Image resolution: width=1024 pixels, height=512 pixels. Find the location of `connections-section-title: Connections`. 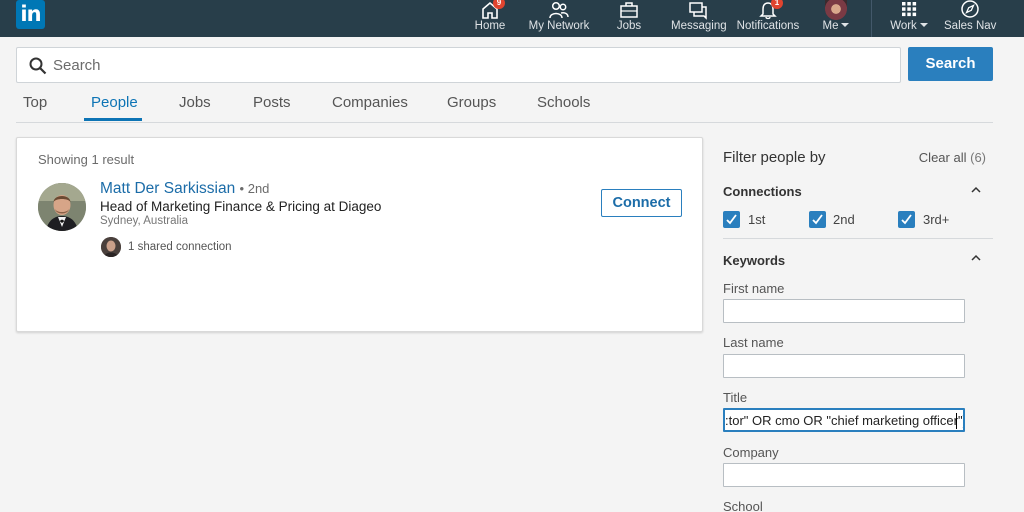

connections-section-title: Connections is located at coordinates (762, 191).